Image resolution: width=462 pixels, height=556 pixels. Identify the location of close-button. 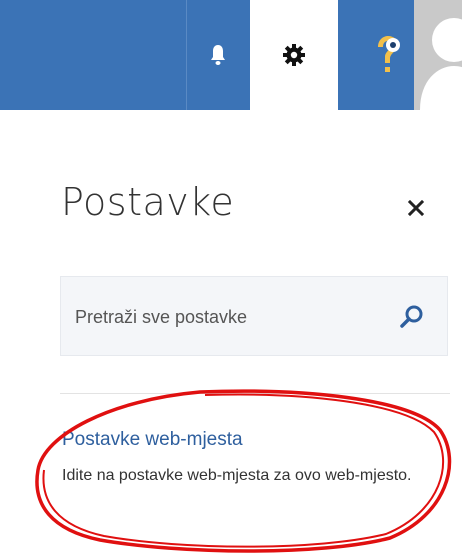
(416, 208).